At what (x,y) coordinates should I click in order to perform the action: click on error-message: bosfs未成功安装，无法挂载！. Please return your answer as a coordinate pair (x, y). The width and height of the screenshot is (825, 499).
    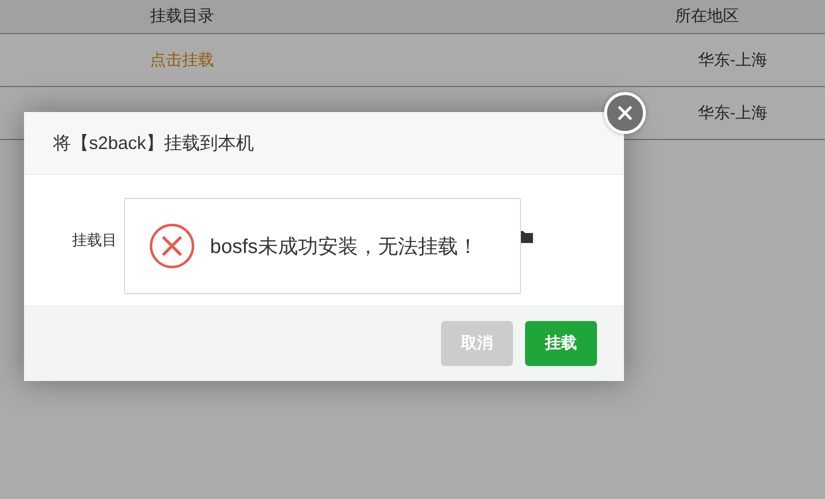
    Looking at the image, I should click on (344, 247).